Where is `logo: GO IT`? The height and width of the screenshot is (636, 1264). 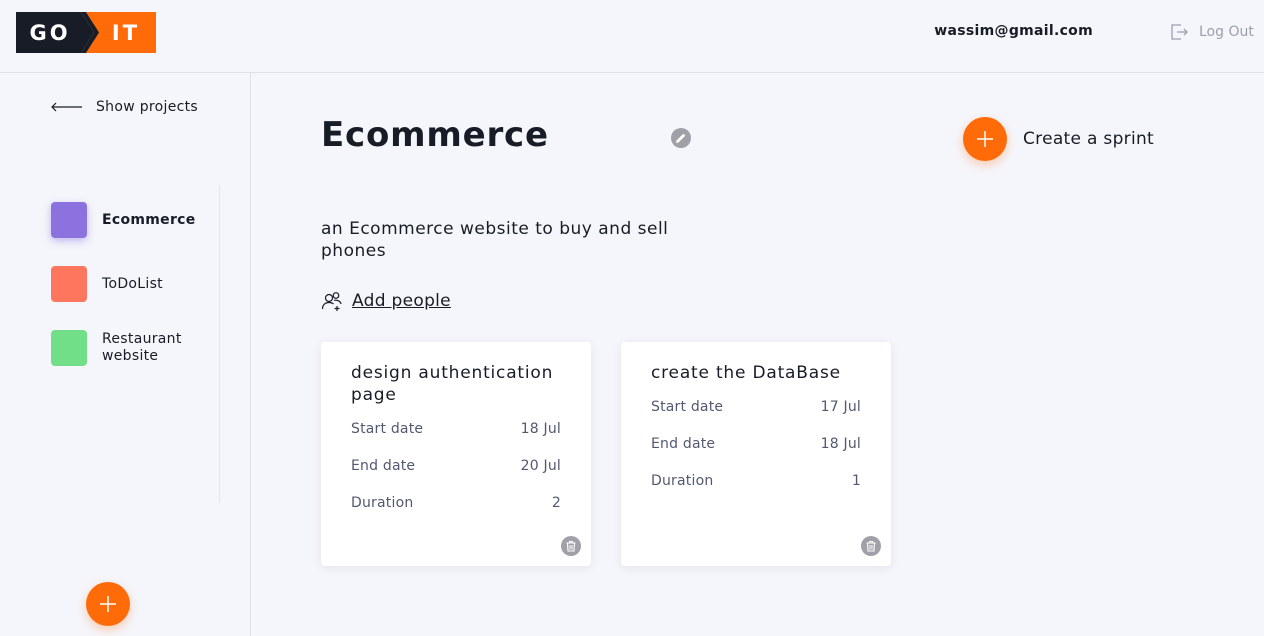 logo: GO IT is located at coordinates (86, 32).